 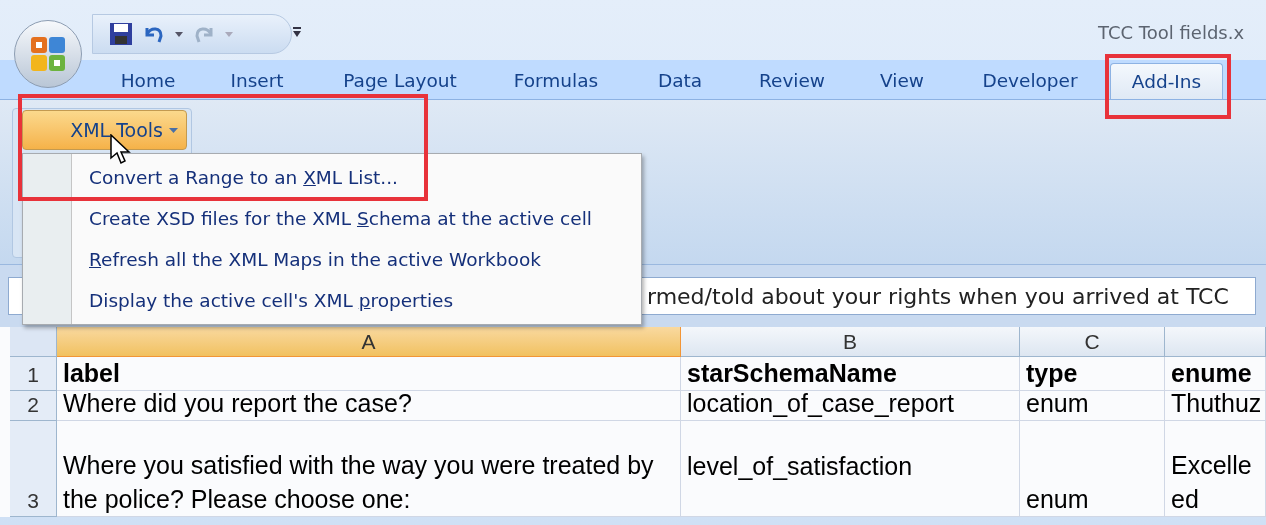 I want to click on window-title: TCC Tool fields.x, so click(x=1171, y=33).